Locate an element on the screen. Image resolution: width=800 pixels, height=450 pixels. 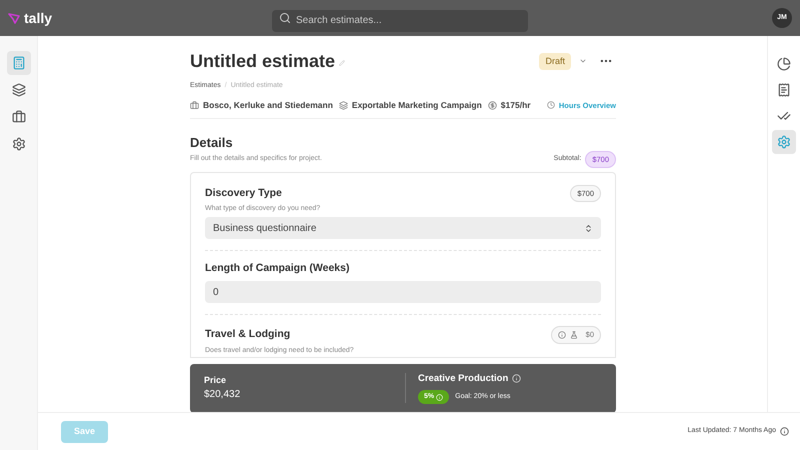
price-value: $20,432 is located at coordinates (223, 395).